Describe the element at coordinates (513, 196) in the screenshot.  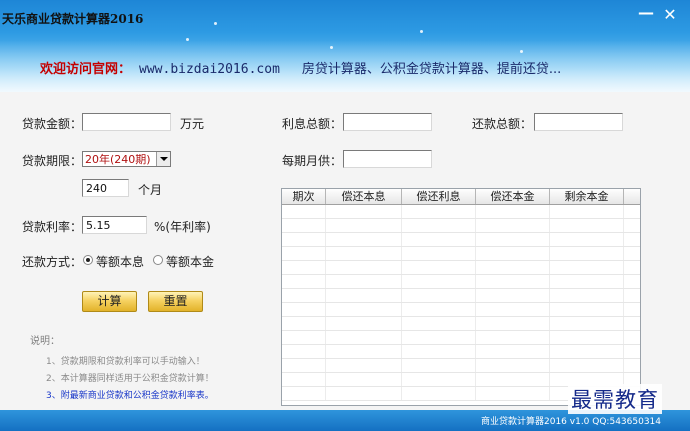
I see `column-header-principal: 偿还本金` at that location.